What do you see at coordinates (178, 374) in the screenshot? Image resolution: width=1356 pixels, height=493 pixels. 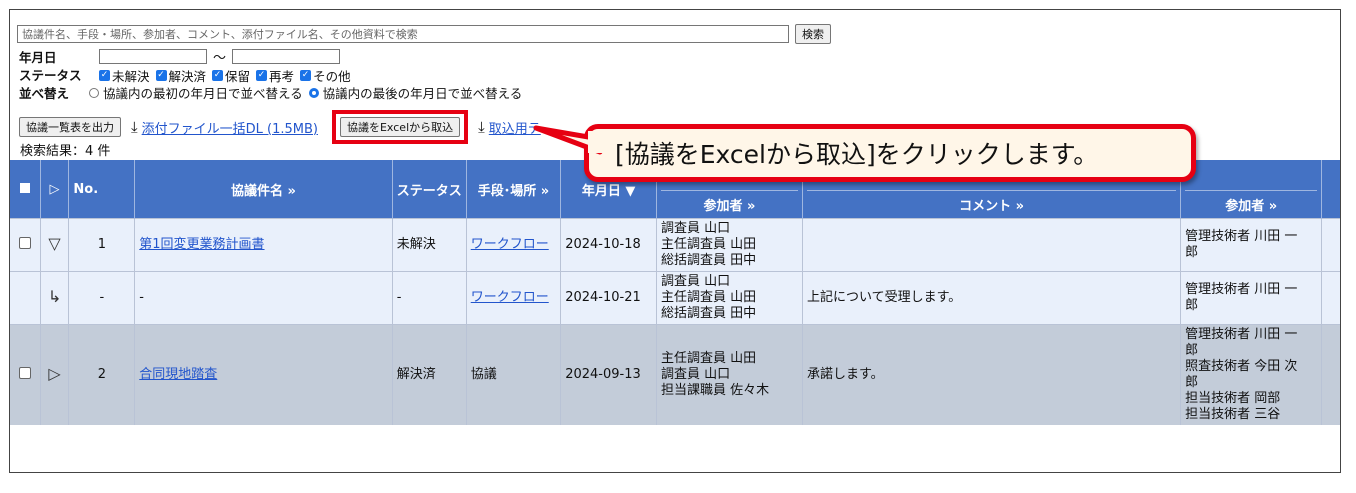 I see `title-link: 合同現地踏査` at bounding box center [178, 374].